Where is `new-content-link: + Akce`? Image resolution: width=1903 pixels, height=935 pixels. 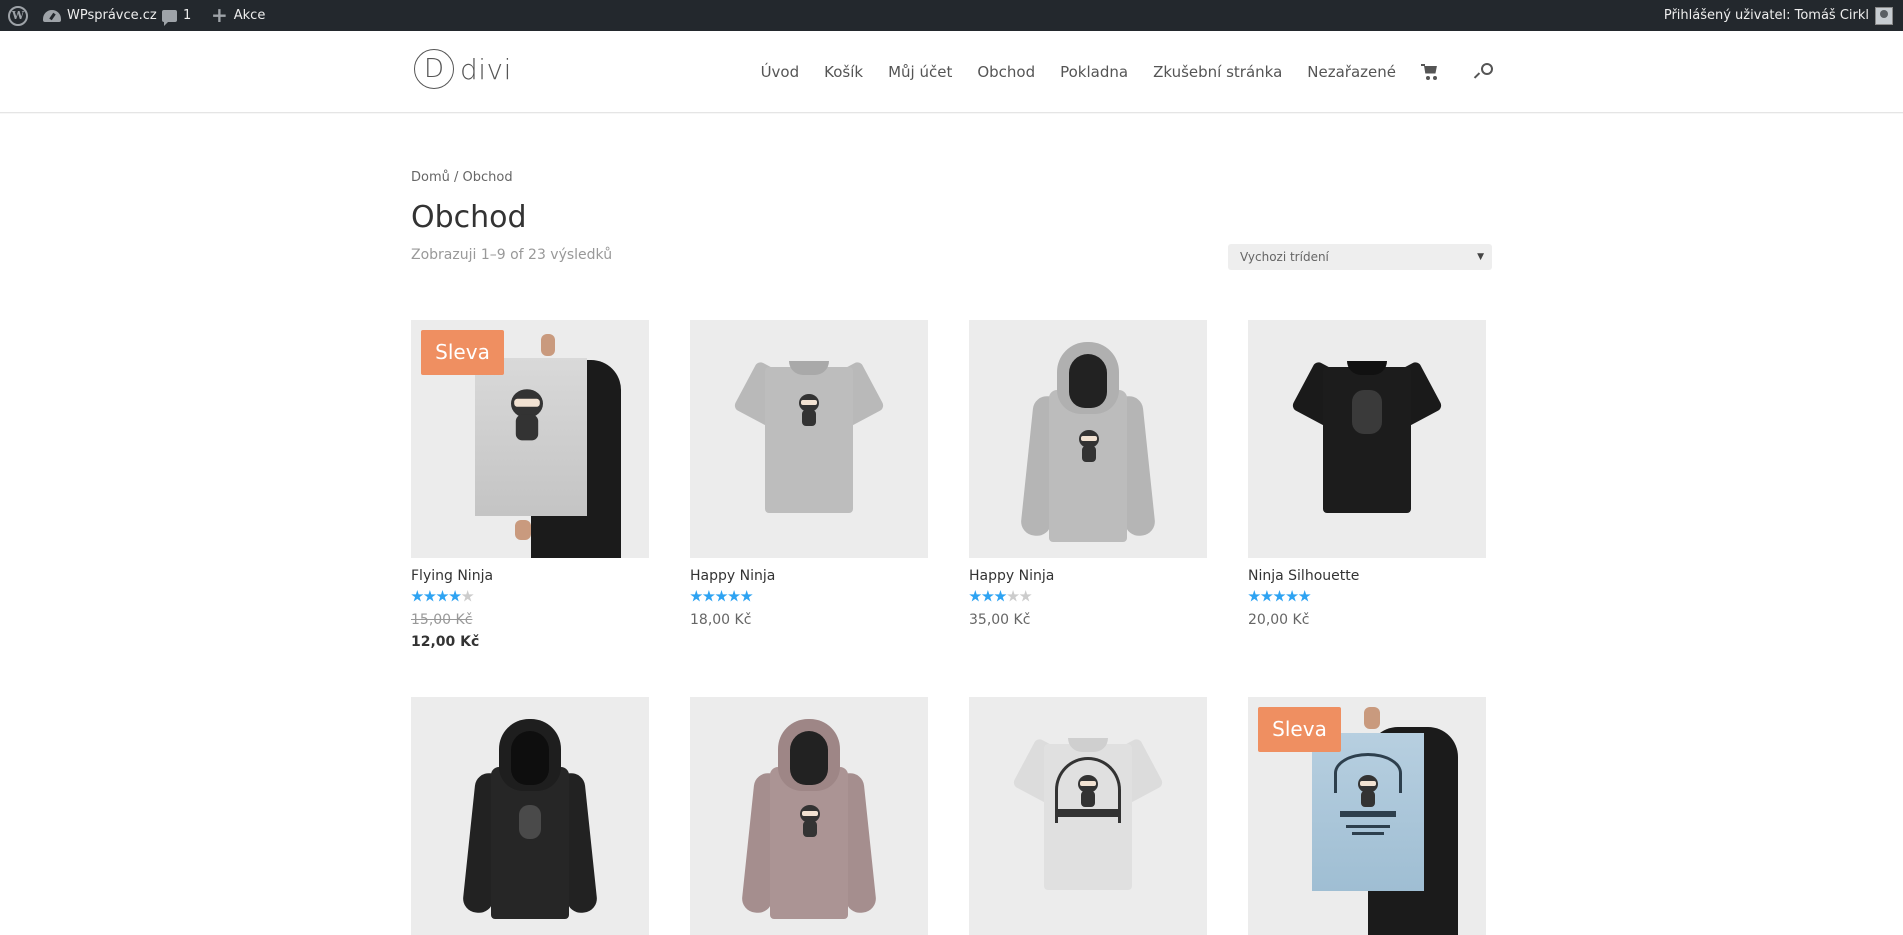
new-content-link: + Akce is located at coordinates (238, 15).